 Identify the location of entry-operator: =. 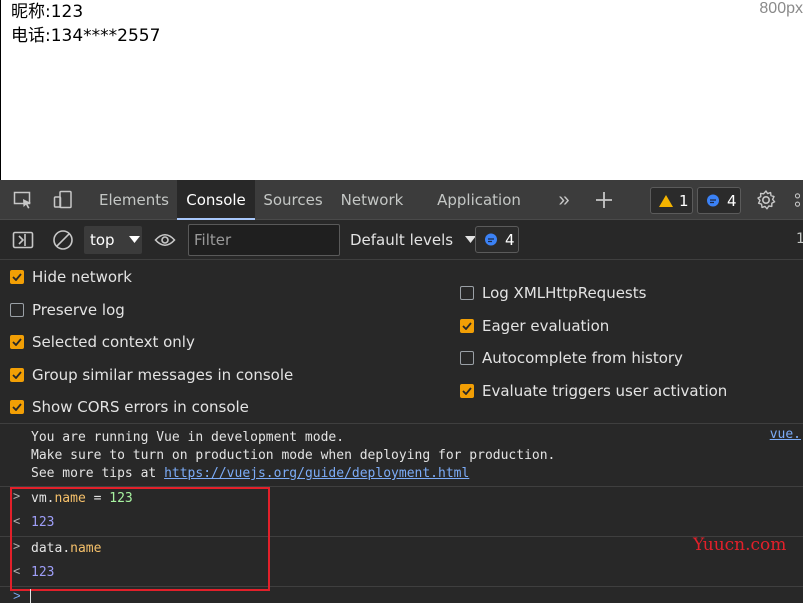
(97, 498).